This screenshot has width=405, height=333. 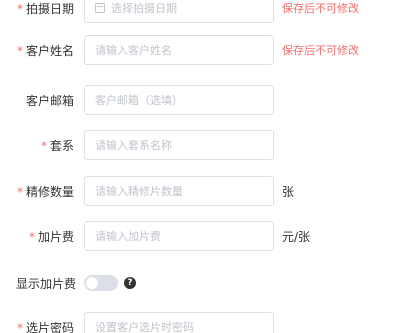 What do you see at coordinates (101, 283) in the screenshot?
I see `show-extra-fee-toggle` at bounding box center [101, 283].